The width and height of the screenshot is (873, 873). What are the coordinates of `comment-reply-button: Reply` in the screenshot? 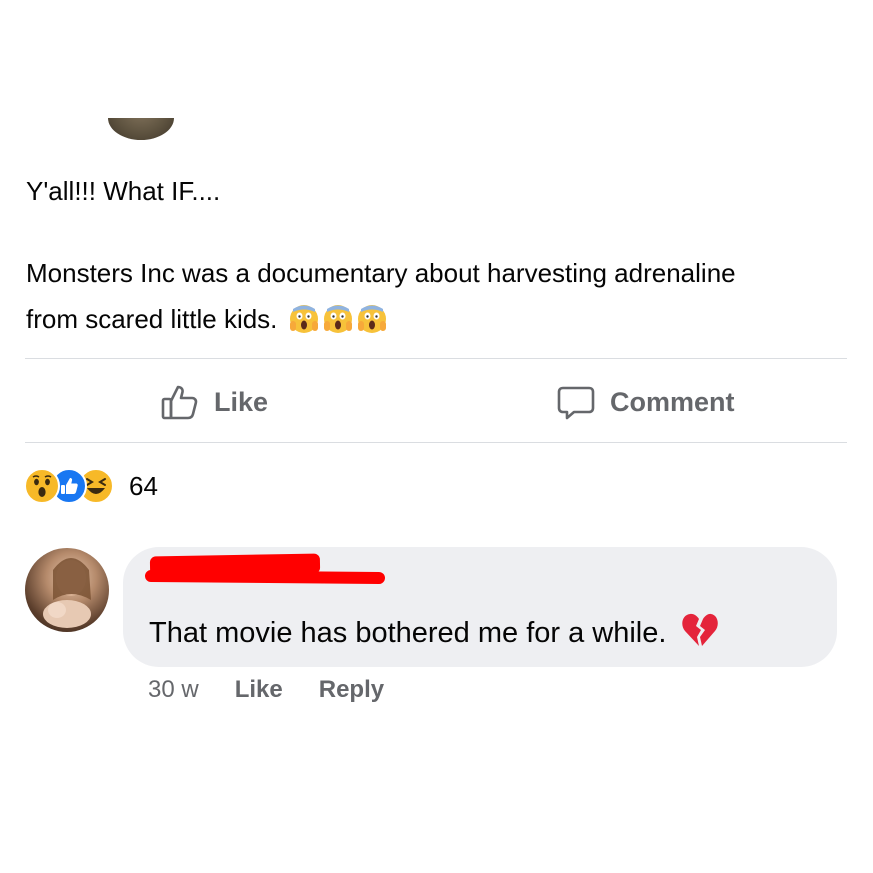 It's located at (351, 690).